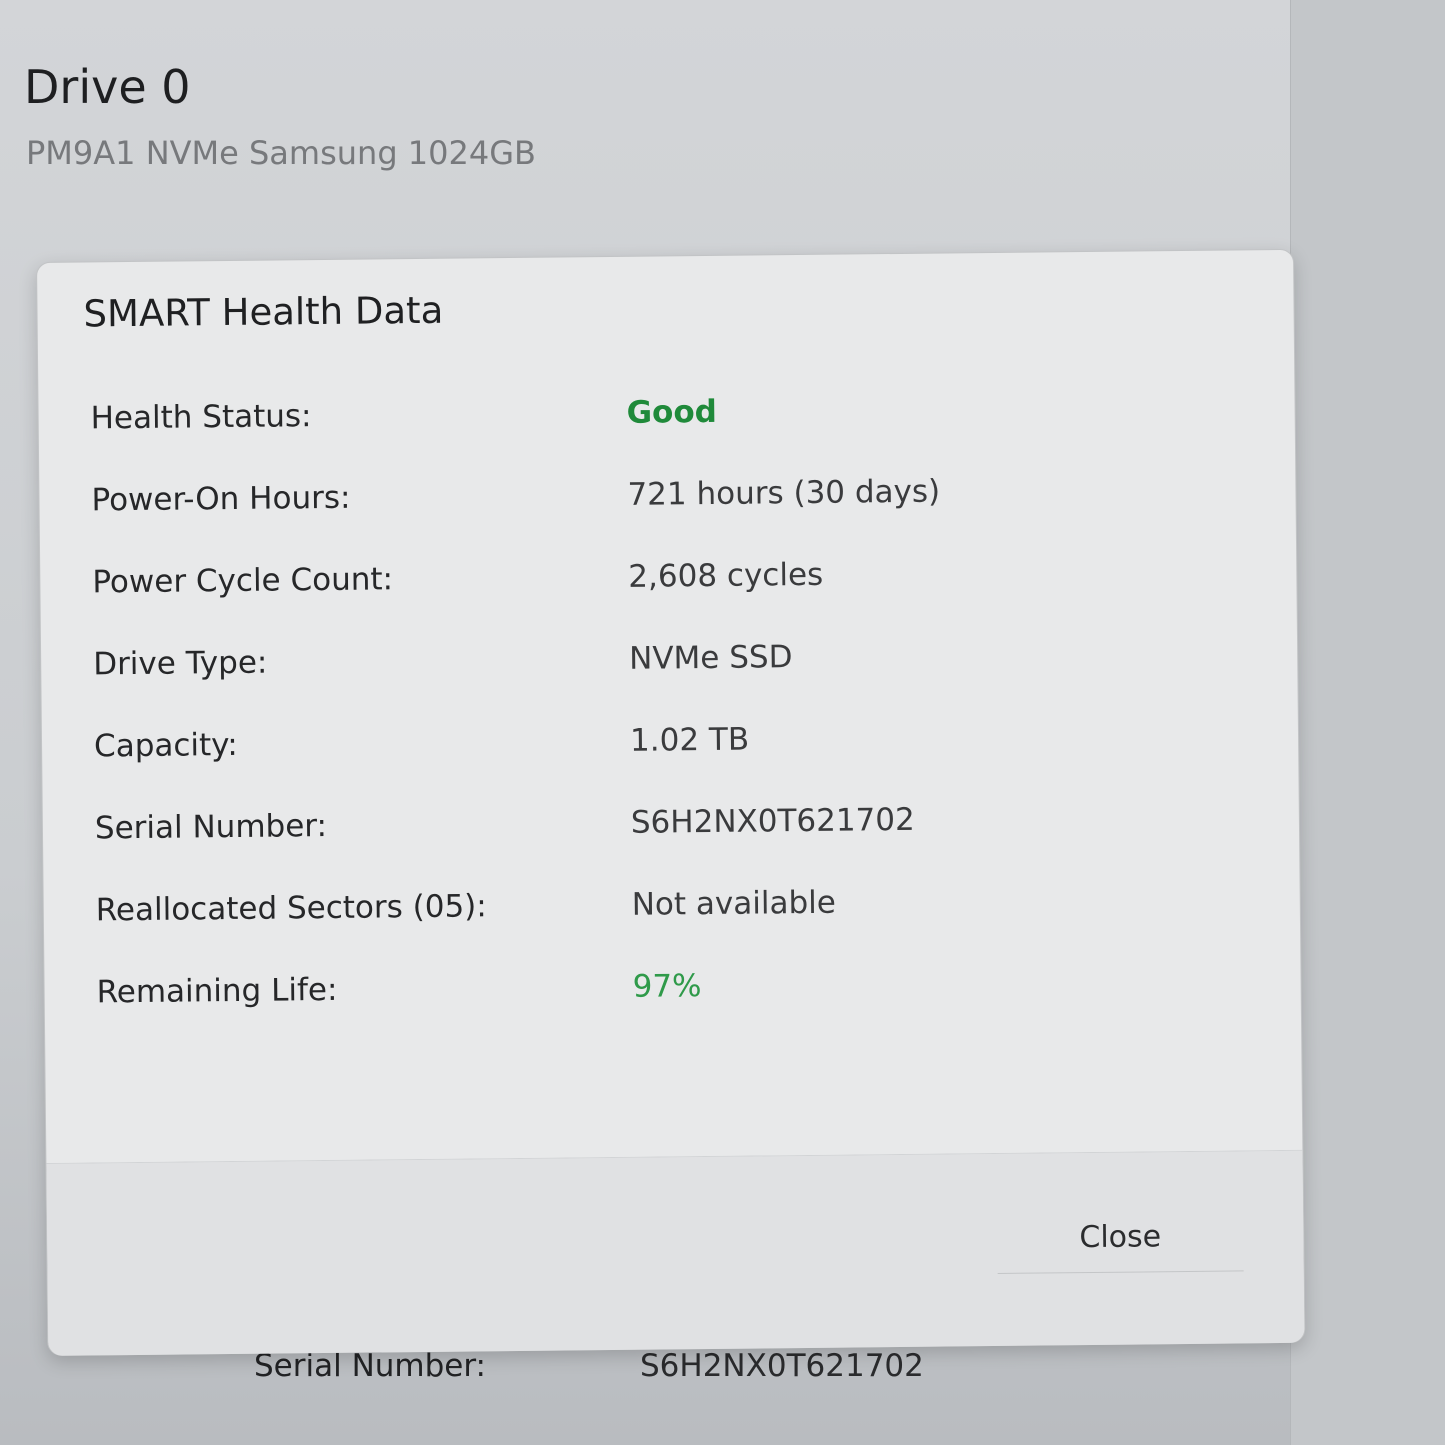 This screenshot has height=1445, width=1445. Describe the element at coordinates (734, 903) in the screenshot. I see `reallocated-sectors-value: Not available` at that location.